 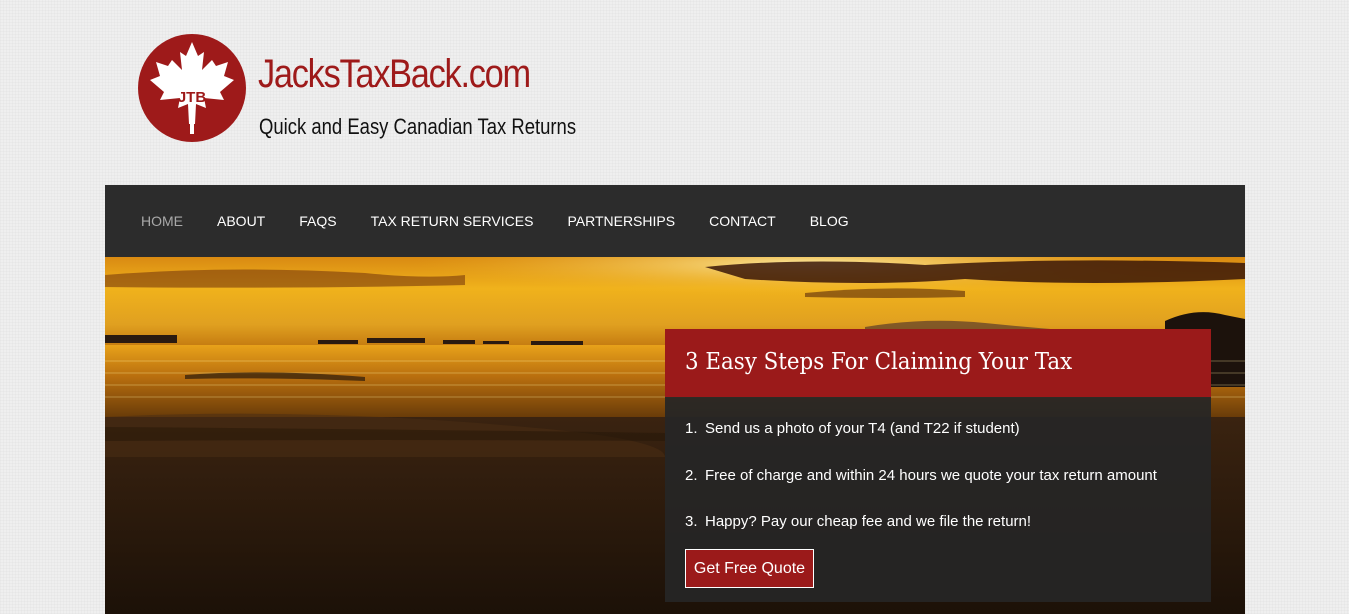 I want to click on nav-item-contact: CONTACT, so click(x=742, y=221).